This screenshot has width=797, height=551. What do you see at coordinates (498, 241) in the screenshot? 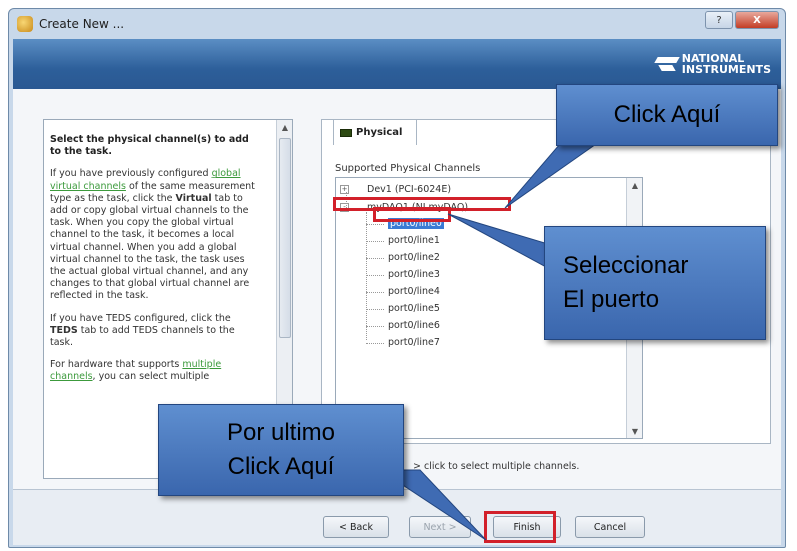
I see `pointer-select-port` at bounding box center [498, 241].